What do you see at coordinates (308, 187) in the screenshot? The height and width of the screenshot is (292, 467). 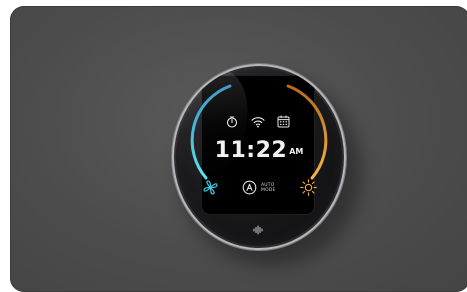 I see `sun-icon` at bounding box center [308, 187].